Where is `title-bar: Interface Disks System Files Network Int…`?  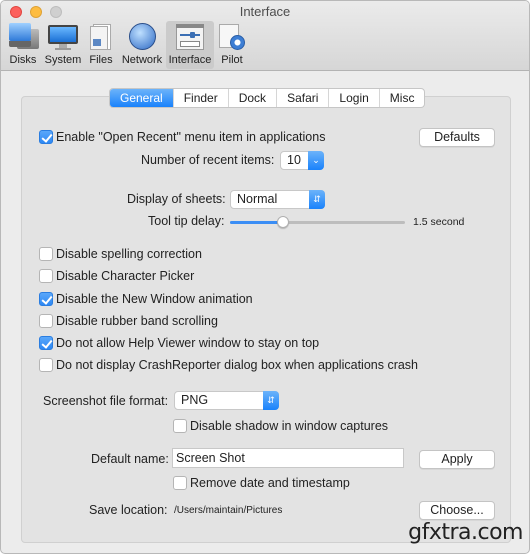 title-bar: Interface Disks System Files Network Int… is located at coordinates (265, 36).